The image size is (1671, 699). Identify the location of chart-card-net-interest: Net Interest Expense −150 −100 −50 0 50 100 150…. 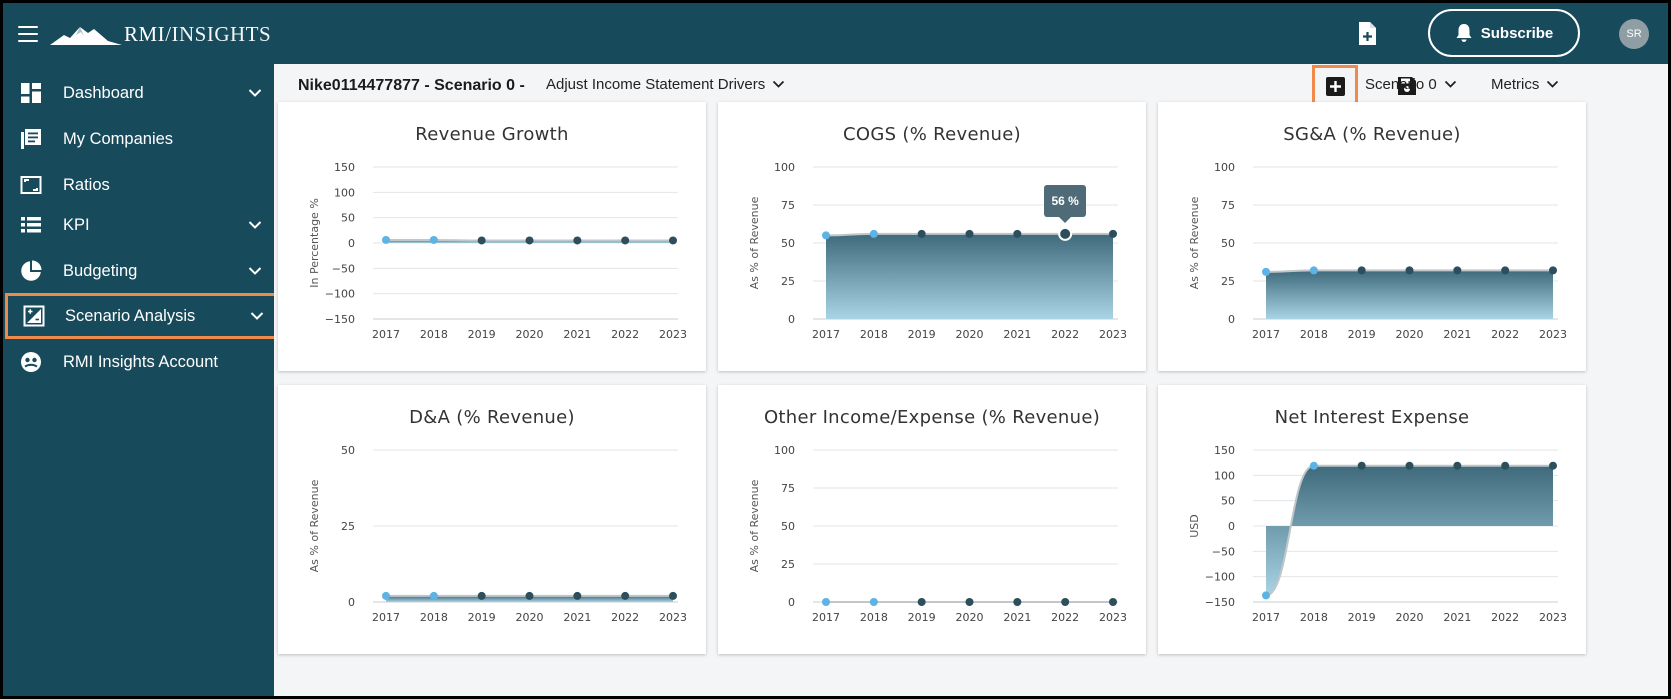
(1372, 519).